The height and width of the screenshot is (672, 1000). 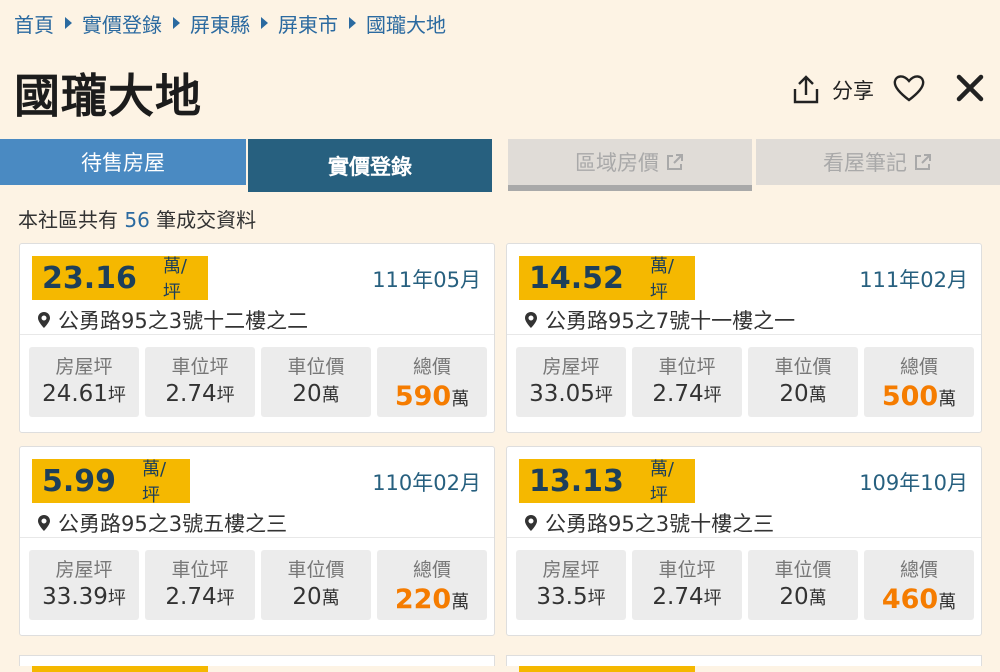 I want to click on close-button, so click(x=970, y=90).